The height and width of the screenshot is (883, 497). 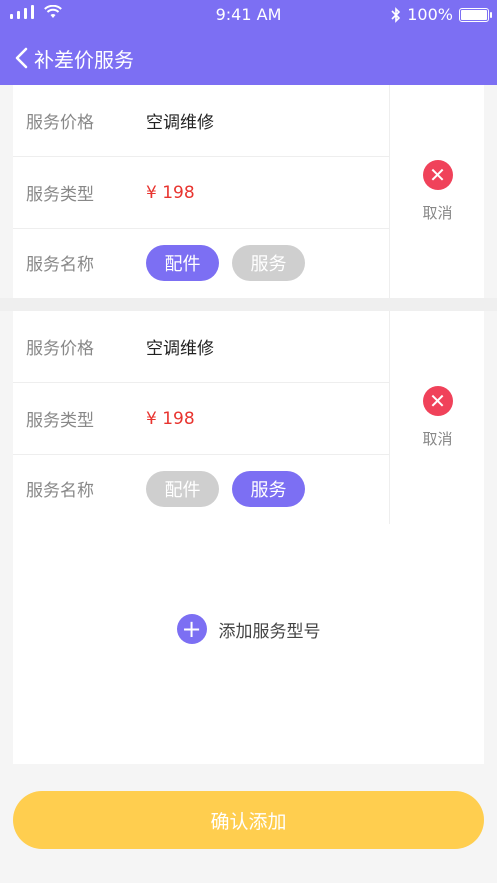 I want to click on add-service-button: + 添加服务型号, so click(x=248, y=629).